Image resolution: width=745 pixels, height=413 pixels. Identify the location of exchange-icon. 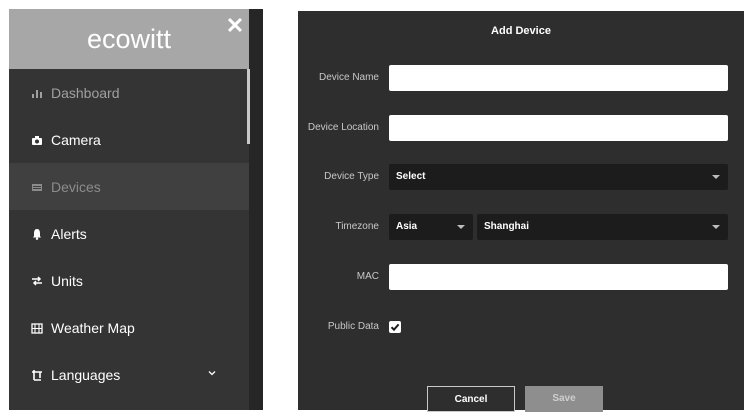
(37, 280).